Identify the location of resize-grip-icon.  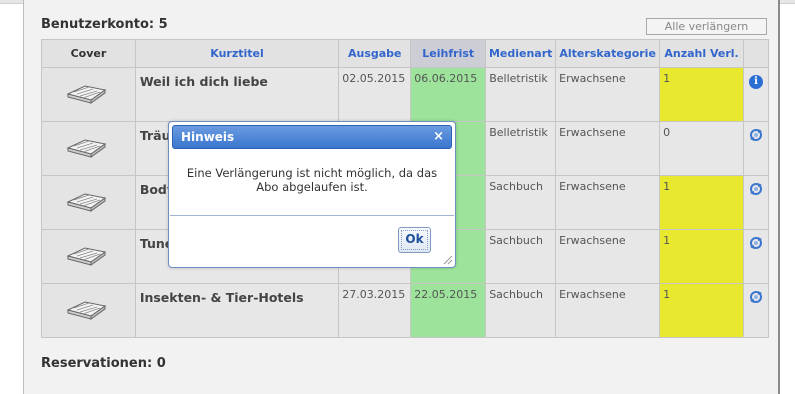
(448, 260).